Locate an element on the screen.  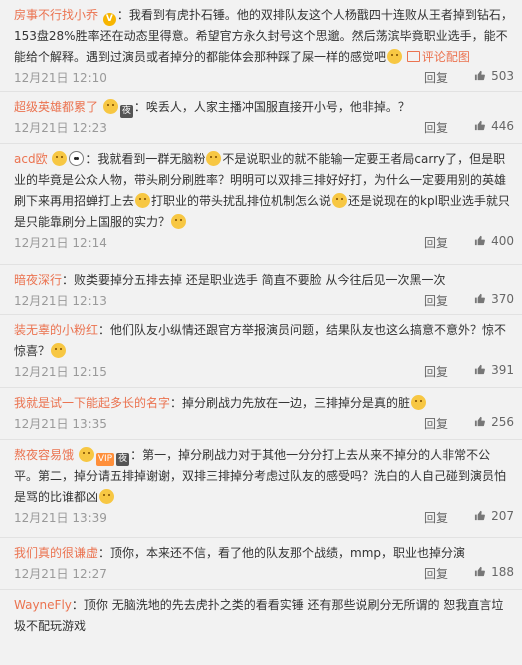
like-count: 503 is located at coordinates (502, 76).